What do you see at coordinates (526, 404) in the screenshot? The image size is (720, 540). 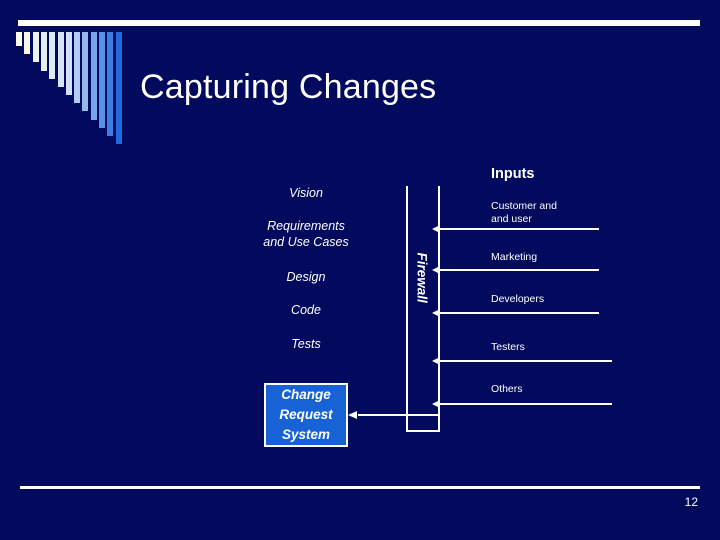 I see `input-rule-others` at bounding box center [526, 404].